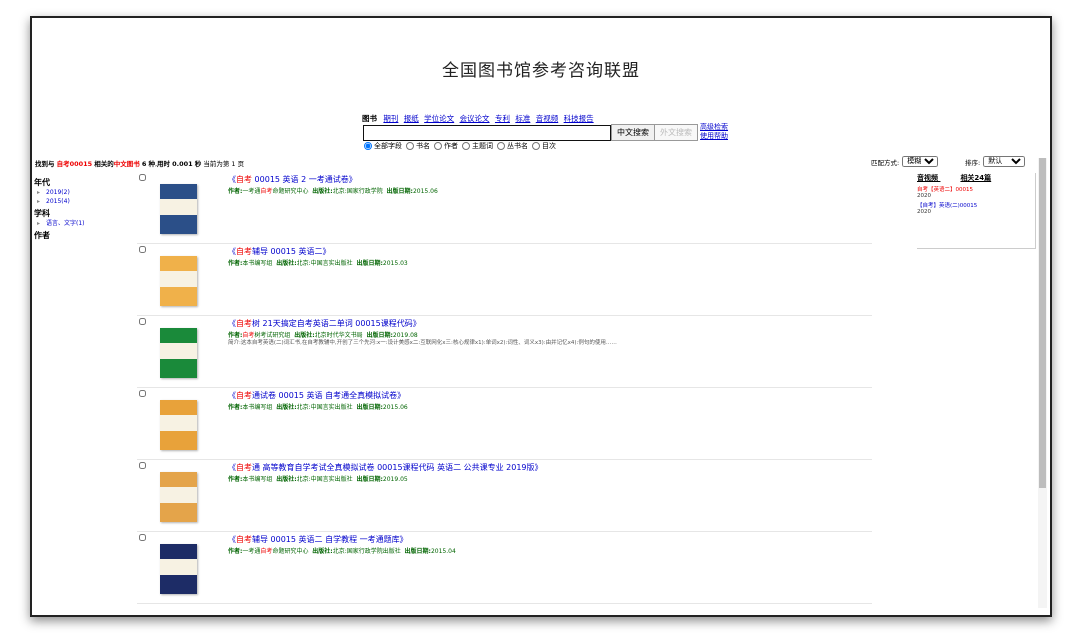  What do you see at coordinates (74, 164) in the screenshot?
I see `status-query: 自考00015` at bounding box center [74, 164].